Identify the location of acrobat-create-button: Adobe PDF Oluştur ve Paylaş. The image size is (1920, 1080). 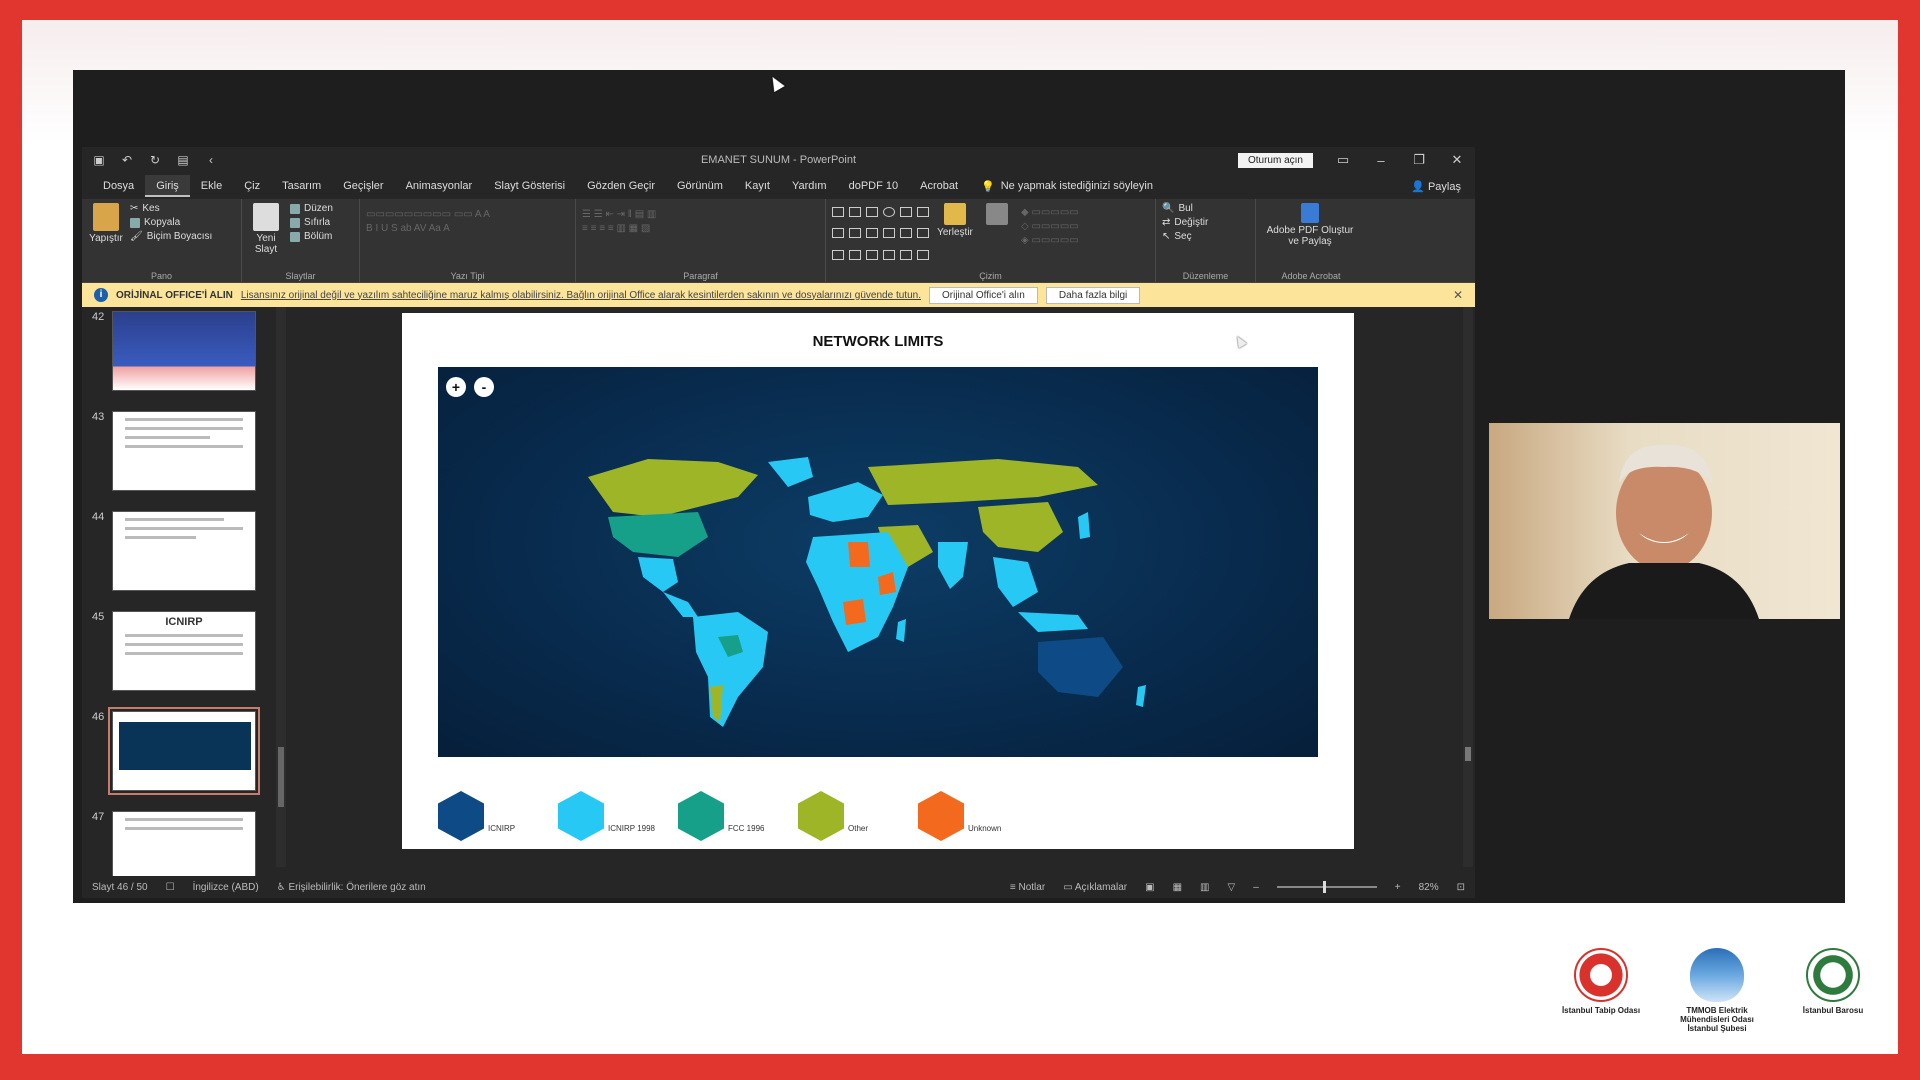
(1310, 235).